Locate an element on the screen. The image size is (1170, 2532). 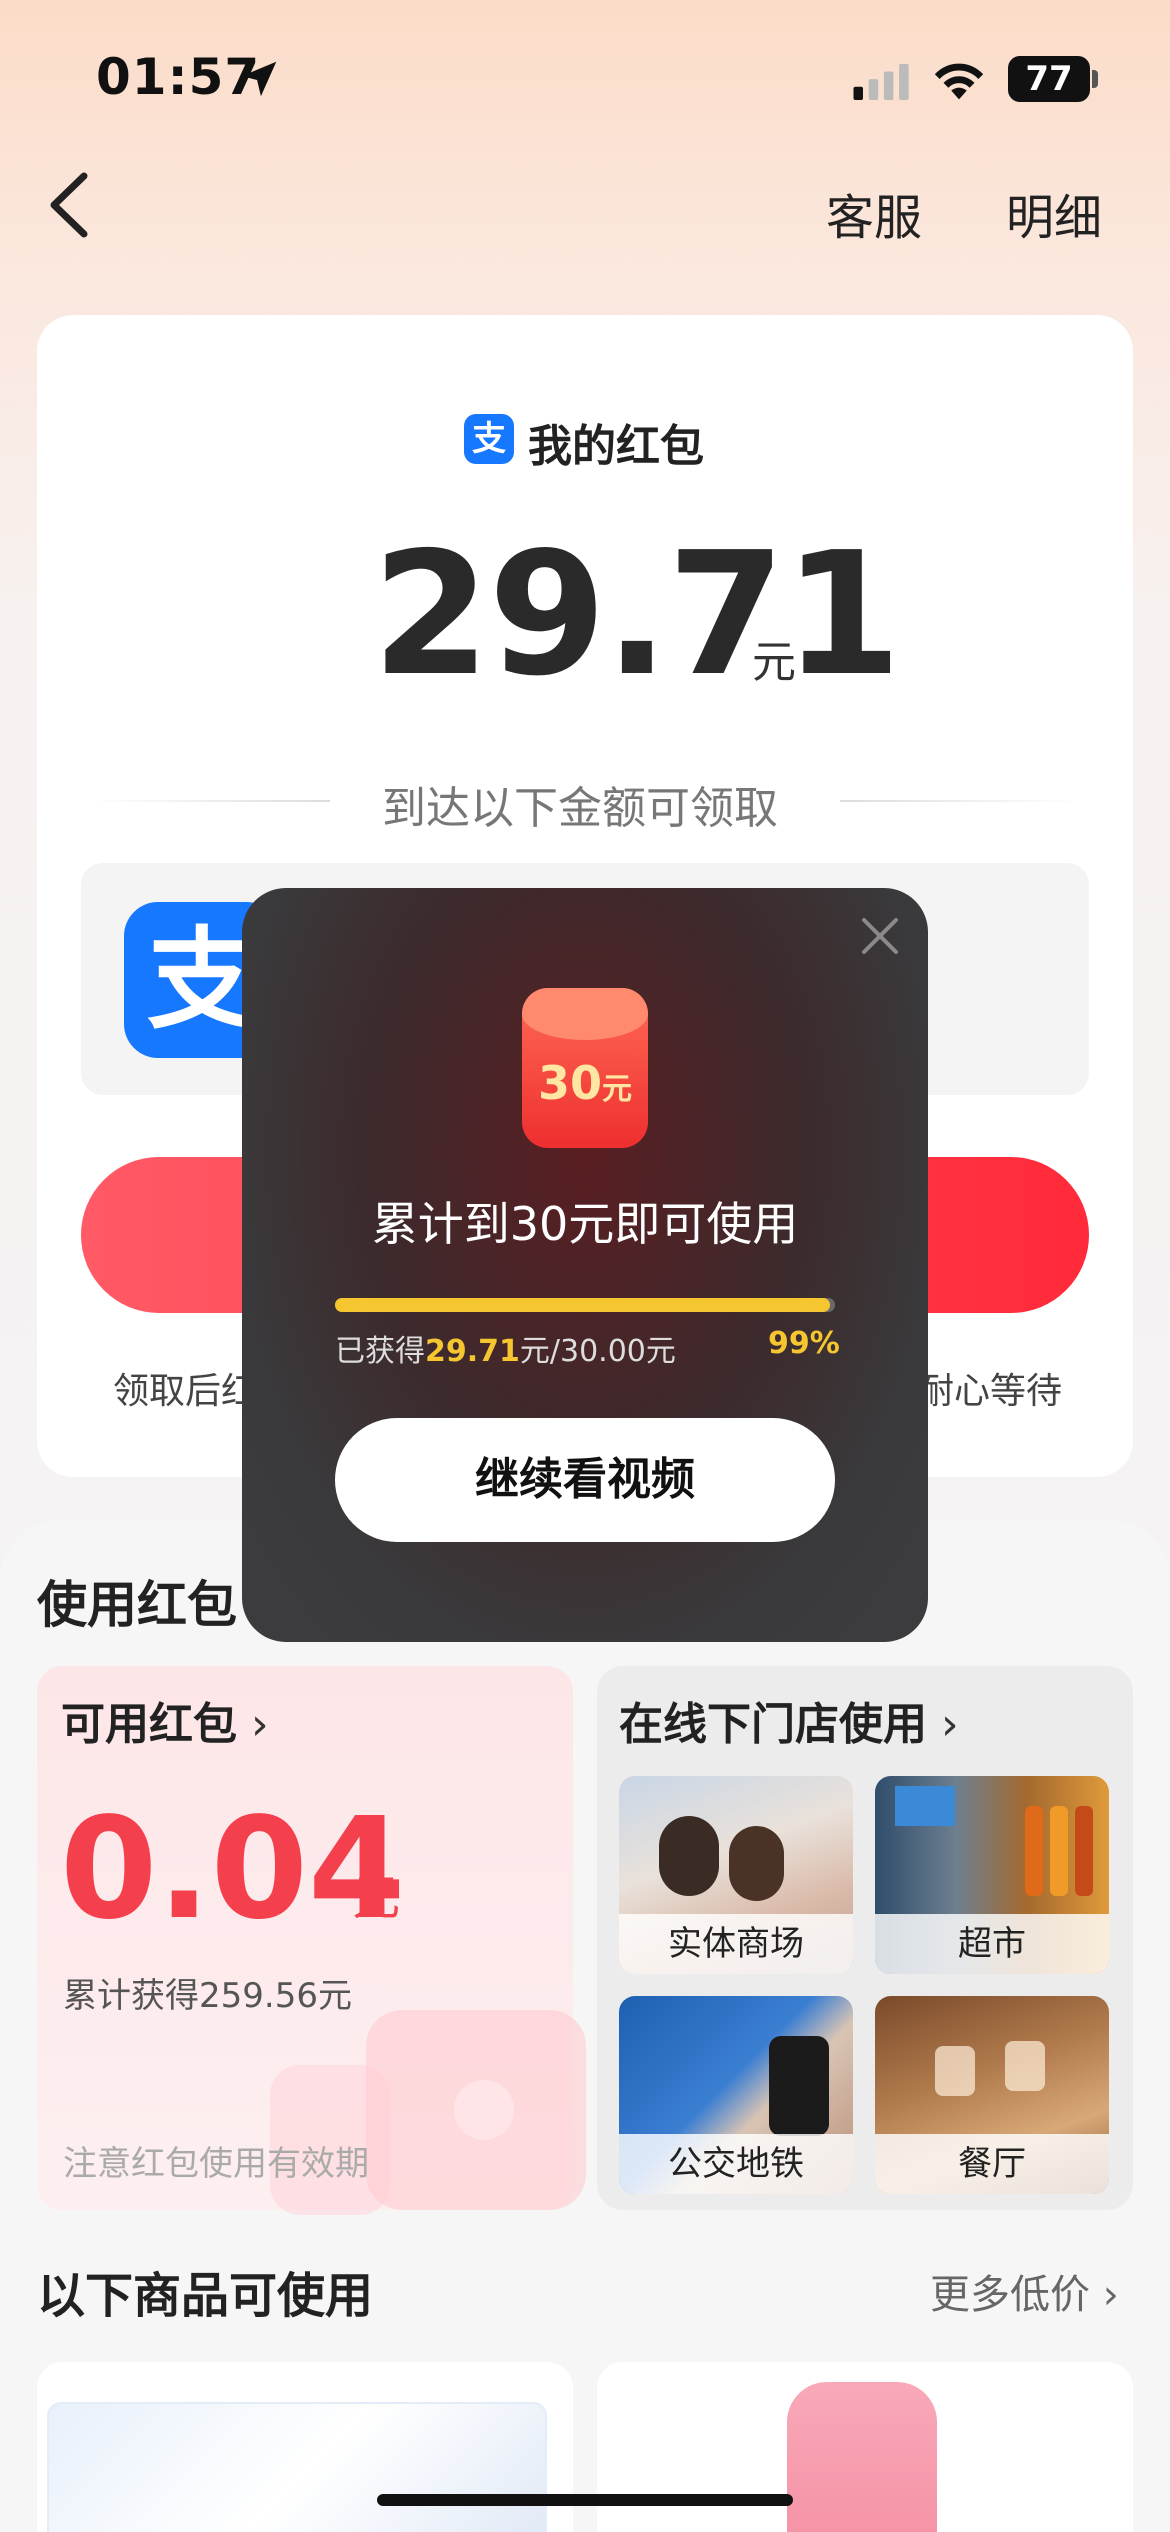
modal-heading: 累计到30元即可使用 is located at coordinates (585, 1224).